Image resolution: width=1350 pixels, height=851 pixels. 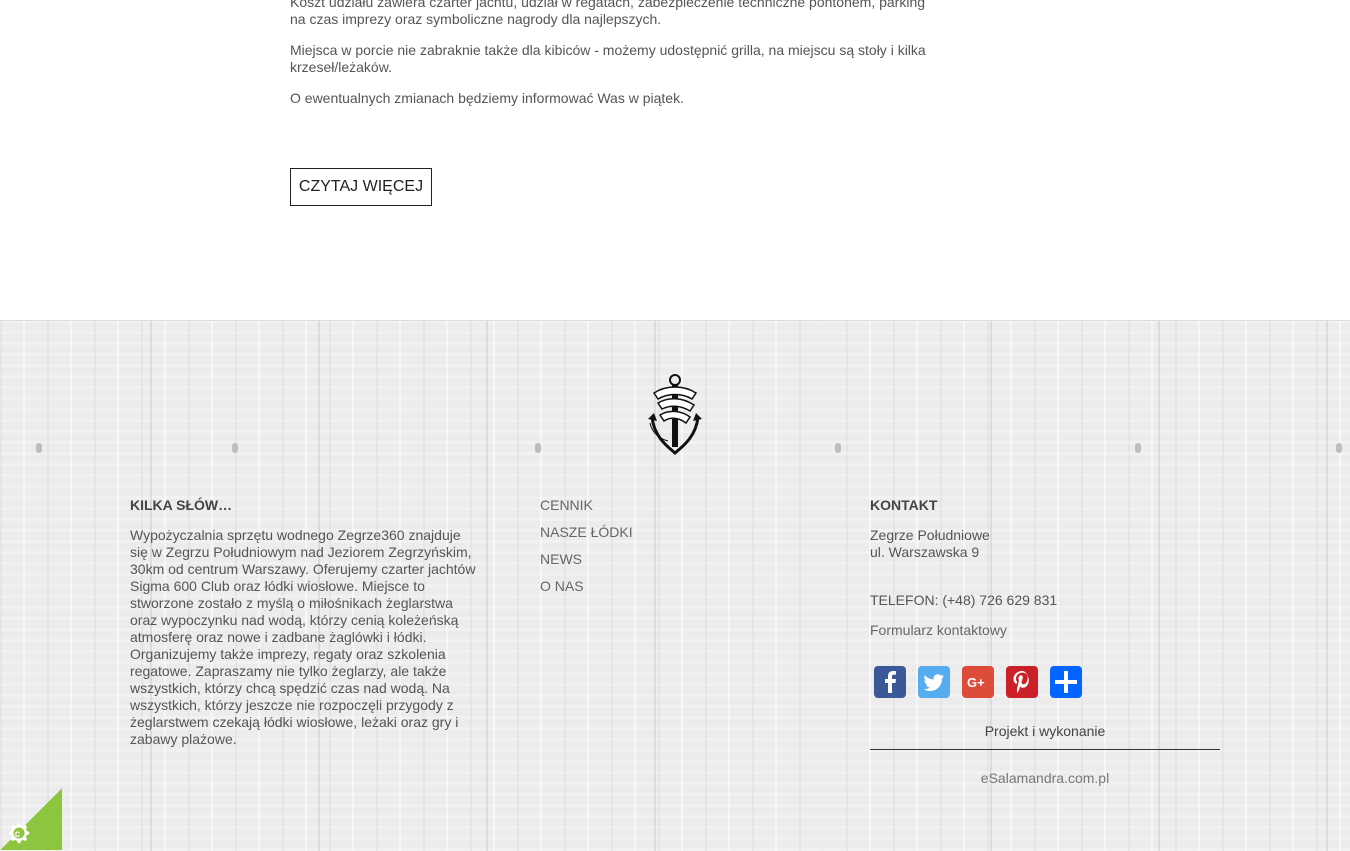 I want to click on nav-item-nasze-lodki: NASZE ŁÓDKI, so click(x=586, y=532).